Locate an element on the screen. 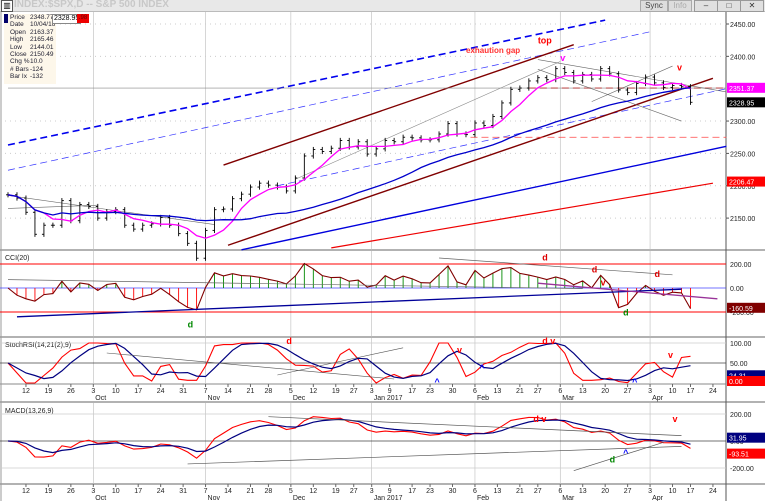  data-window-label: High is located at coordinates (17, 40).